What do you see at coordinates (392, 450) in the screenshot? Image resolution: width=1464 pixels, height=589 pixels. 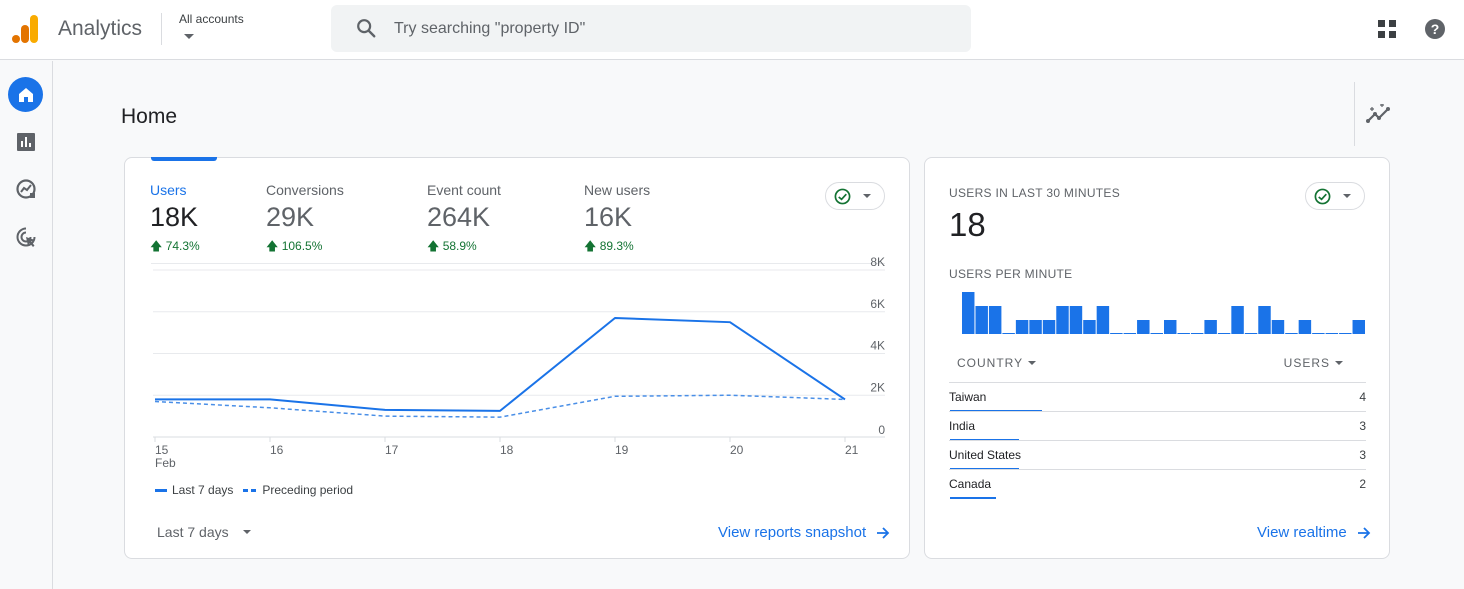 I see `x-tick-label: 17` at bounding box center [392, 450].